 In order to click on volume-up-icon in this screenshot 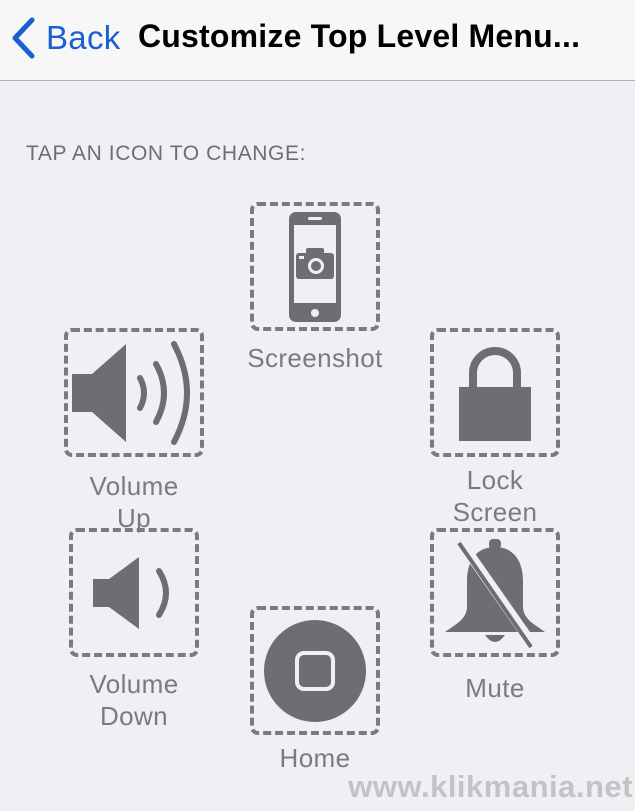, I will do `click(134, 393)`.